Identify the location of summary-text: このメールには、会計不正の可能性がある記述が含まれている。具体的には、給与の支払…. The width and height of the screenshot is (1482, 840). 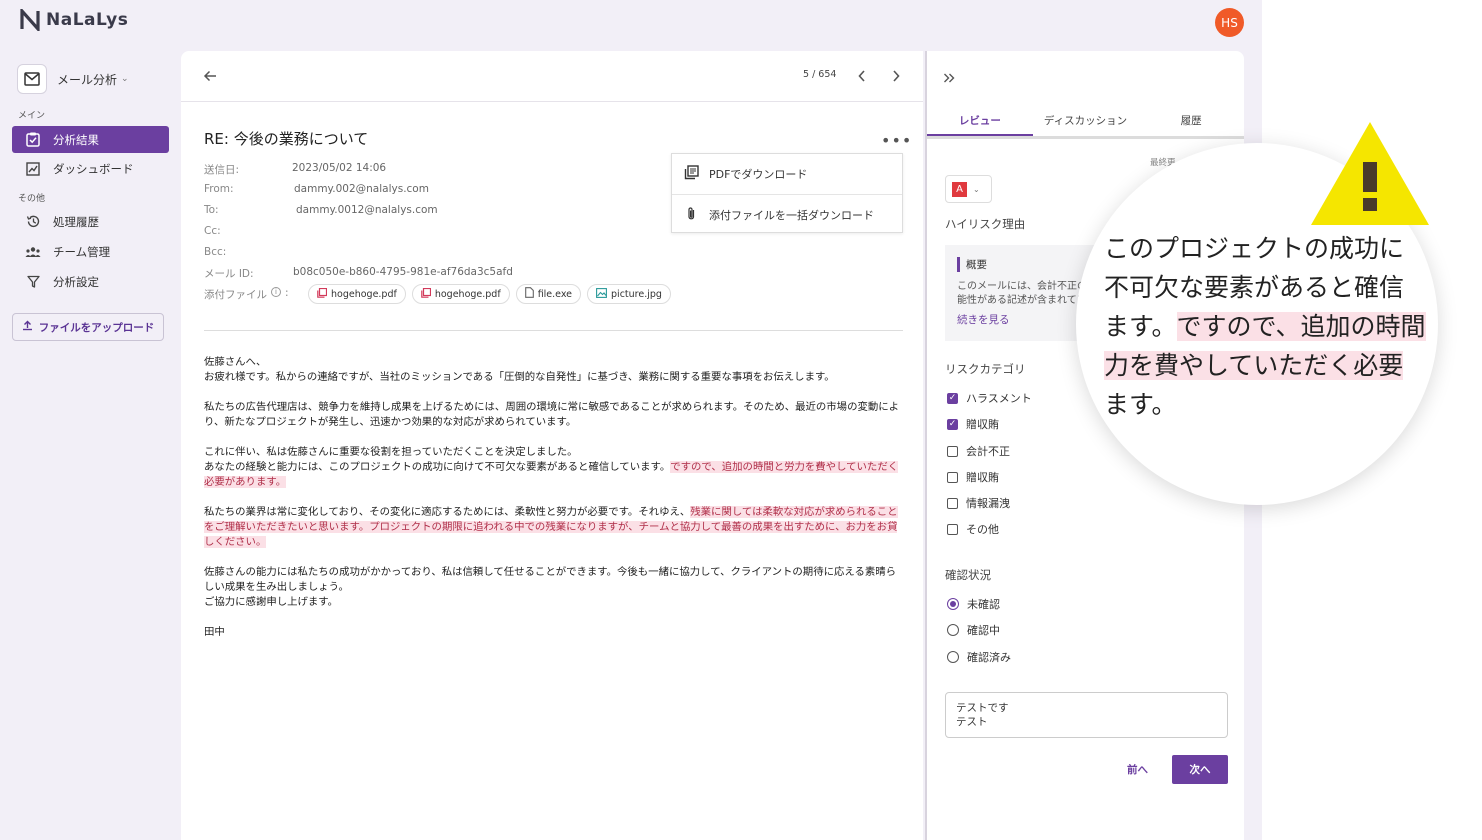
(1027, 293).